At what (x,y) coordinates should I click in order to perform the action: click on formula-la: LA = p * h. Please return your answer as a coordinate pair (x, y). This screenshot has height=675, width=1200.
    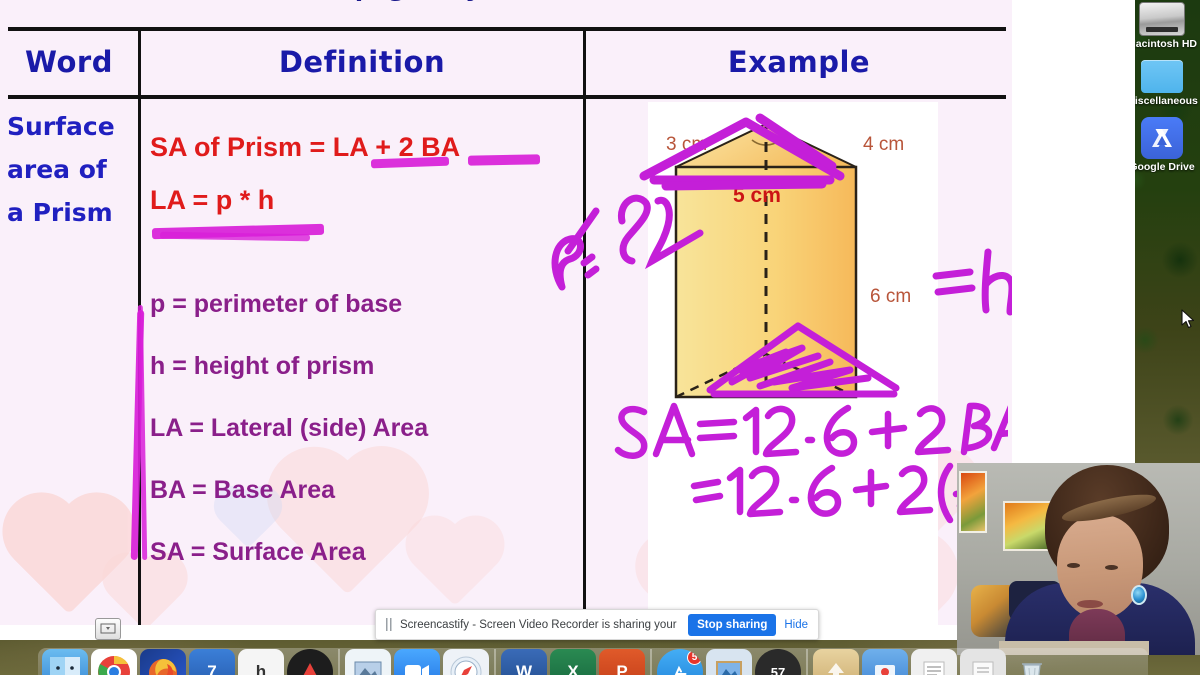
    Looking at the image, I should click on (212, 200).